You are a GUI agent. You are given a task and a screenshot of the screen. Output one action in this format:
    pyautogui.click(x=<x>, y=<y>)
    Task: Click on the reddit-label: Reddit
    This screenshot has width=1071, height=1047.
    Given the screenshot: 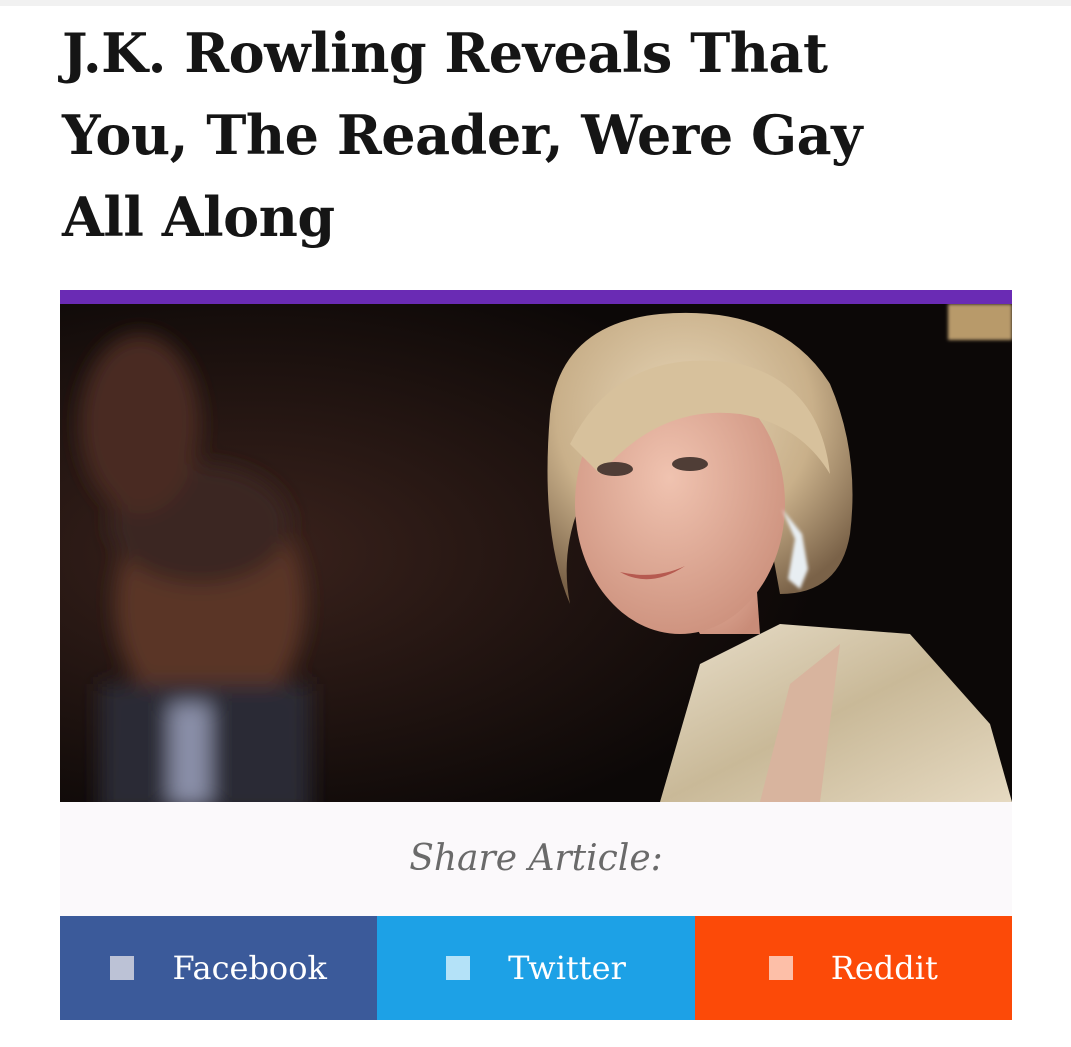 What is the action you would take?
    pyautogui.click(x=884, y=968)
    